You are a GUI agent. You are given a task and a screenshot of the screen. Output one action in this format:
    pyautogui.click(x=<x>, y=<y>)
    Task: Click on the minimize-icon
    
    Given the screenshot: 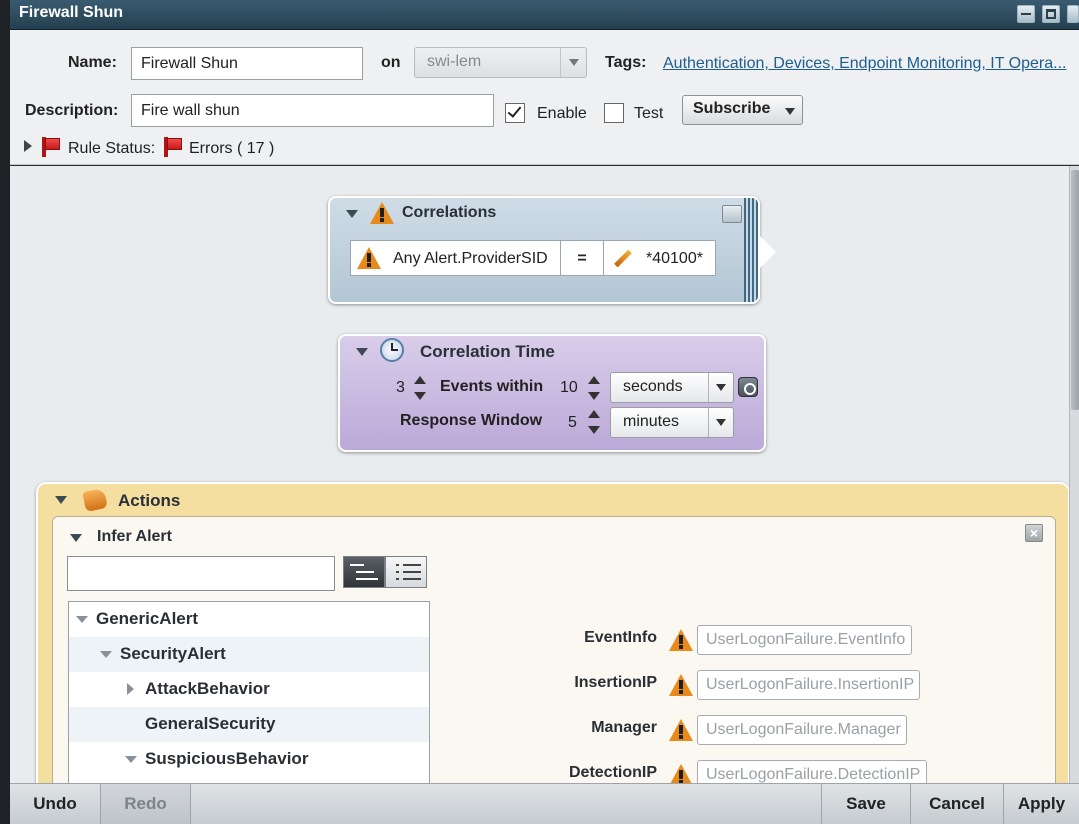 What is the action you would take?
    pyautogui.click(x=1026, y=14)
    